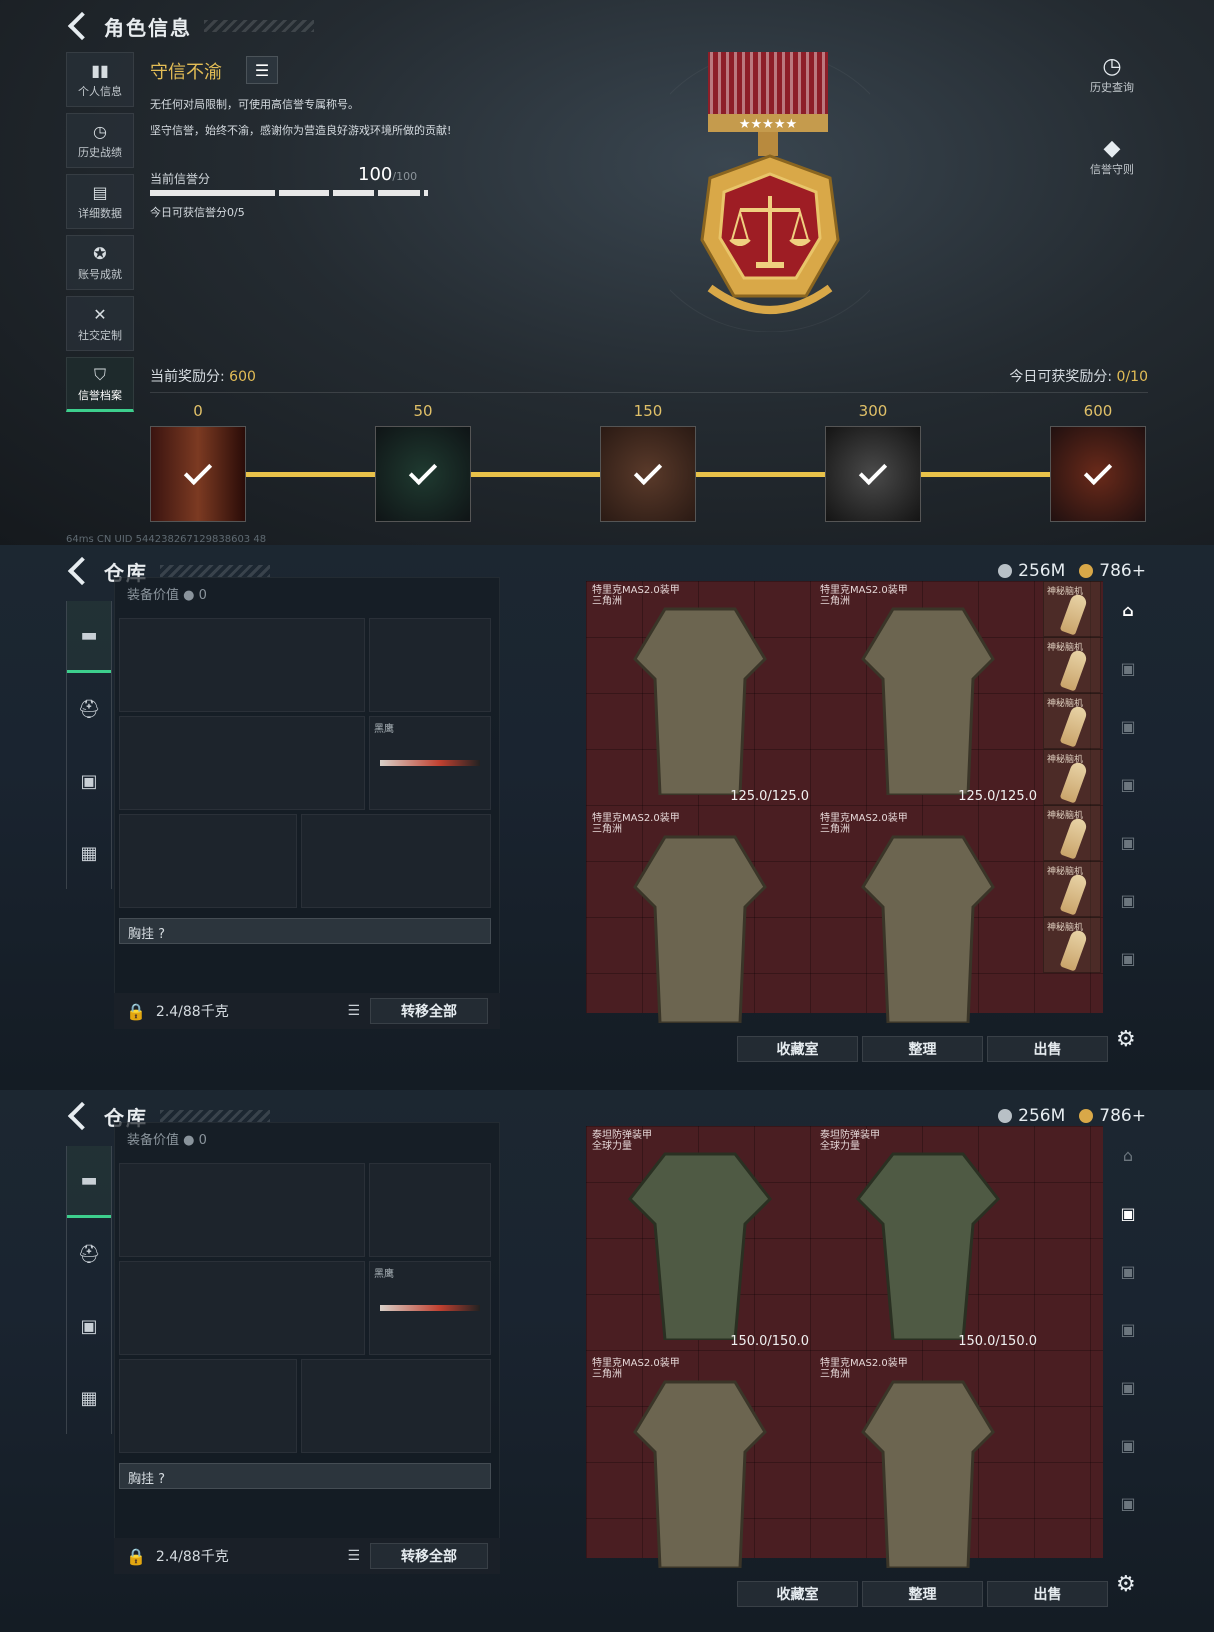 This screenshot has height=1632, width=1214. What do you see at coordinates (100, 323) in the screenshot?
I see `nav-social: ✕ 社交定制` at bounding box center [100, 323].